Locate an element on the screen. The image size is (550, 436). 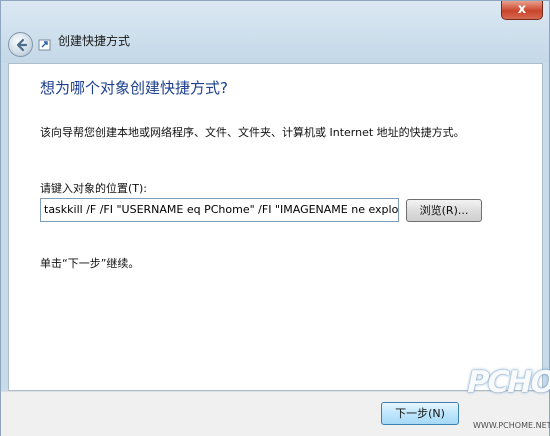
title-bar: x 创建快捷方式 is located at coordinates (275, 32).